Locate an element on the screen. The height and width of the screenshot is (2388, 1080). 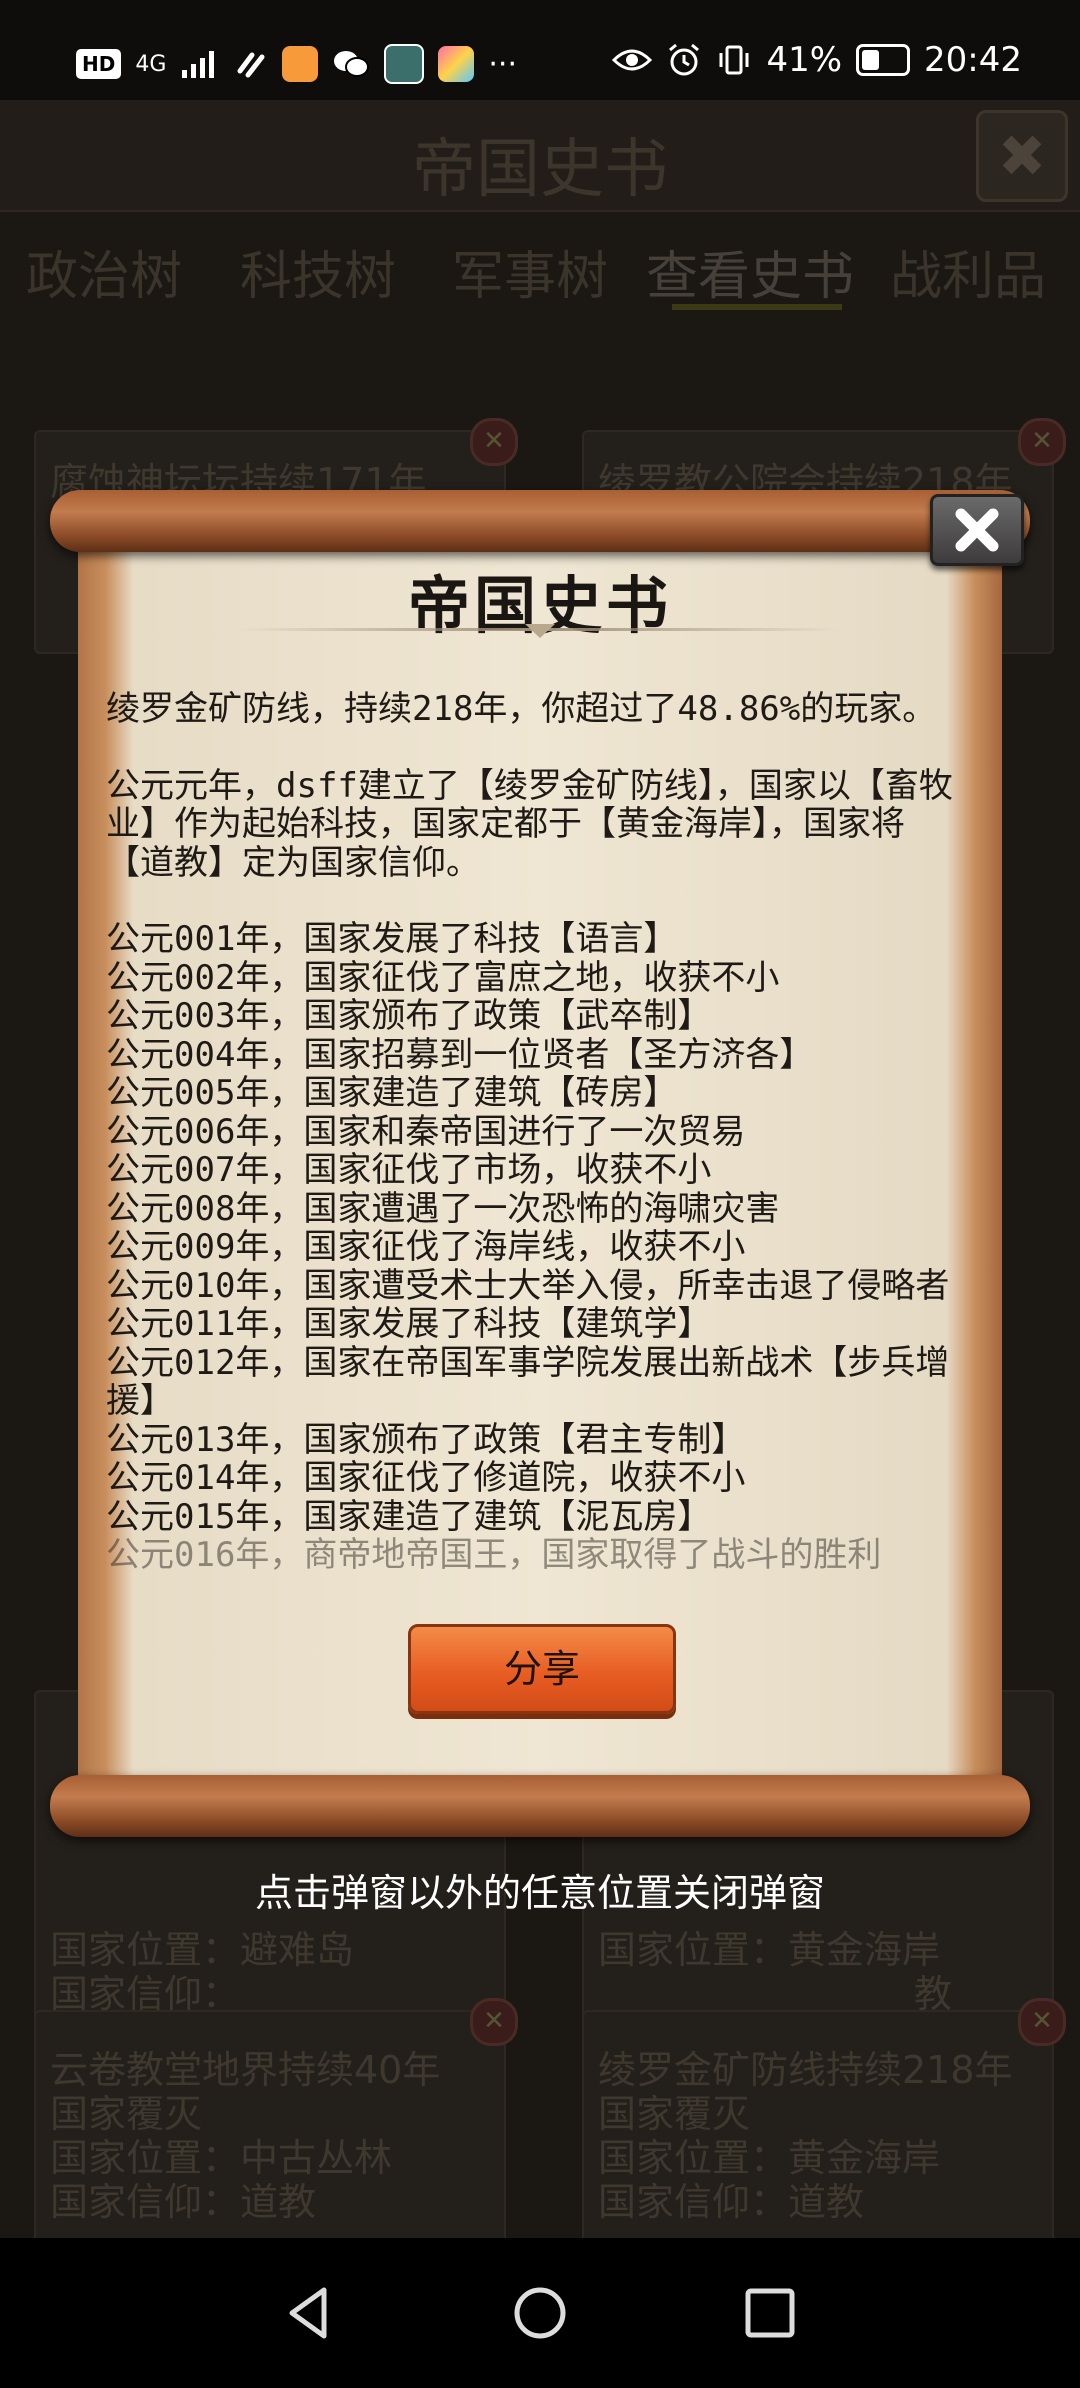
signal-icon is located at coordinates (198, 64).